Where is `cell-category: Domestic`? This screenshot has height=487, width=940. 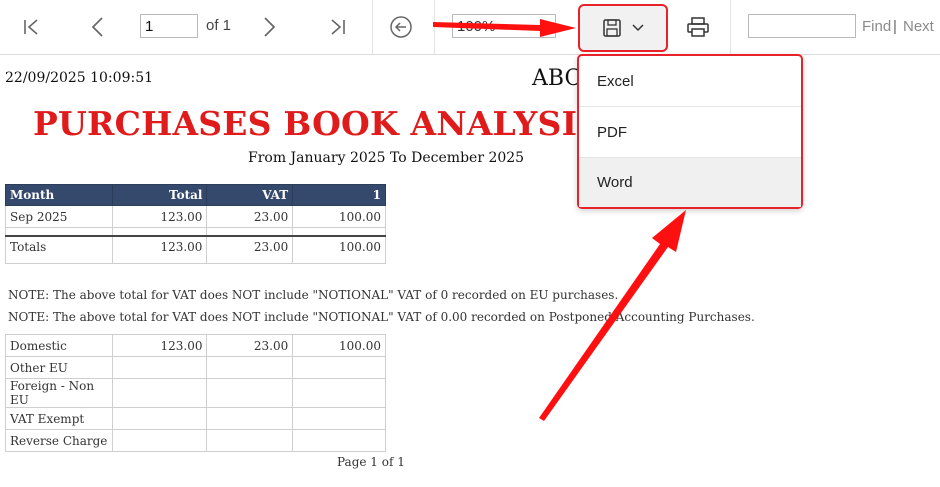
cell-category: Domestic is located at coordinates (59, 345).